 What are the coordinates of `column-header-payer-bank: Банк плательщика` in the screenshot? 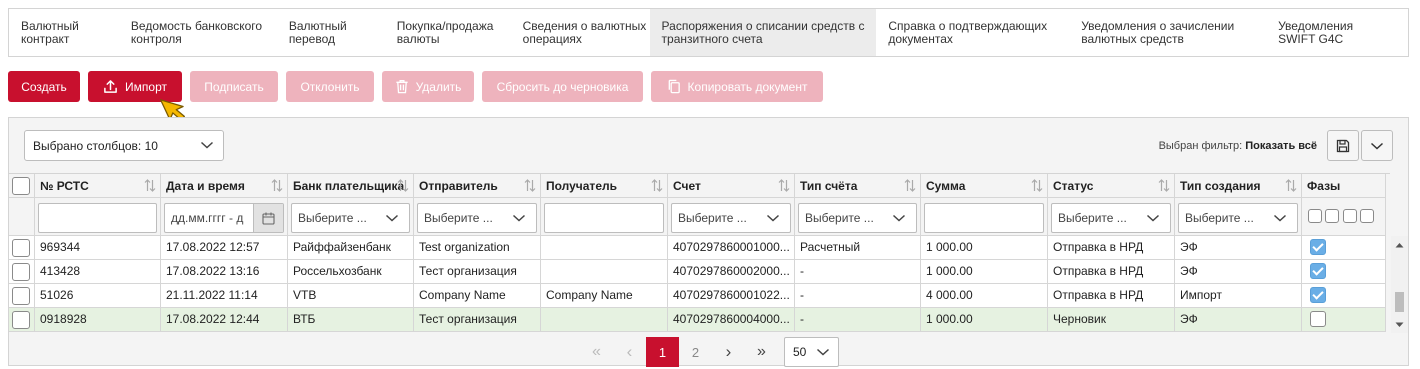 It's located at (351, 186).